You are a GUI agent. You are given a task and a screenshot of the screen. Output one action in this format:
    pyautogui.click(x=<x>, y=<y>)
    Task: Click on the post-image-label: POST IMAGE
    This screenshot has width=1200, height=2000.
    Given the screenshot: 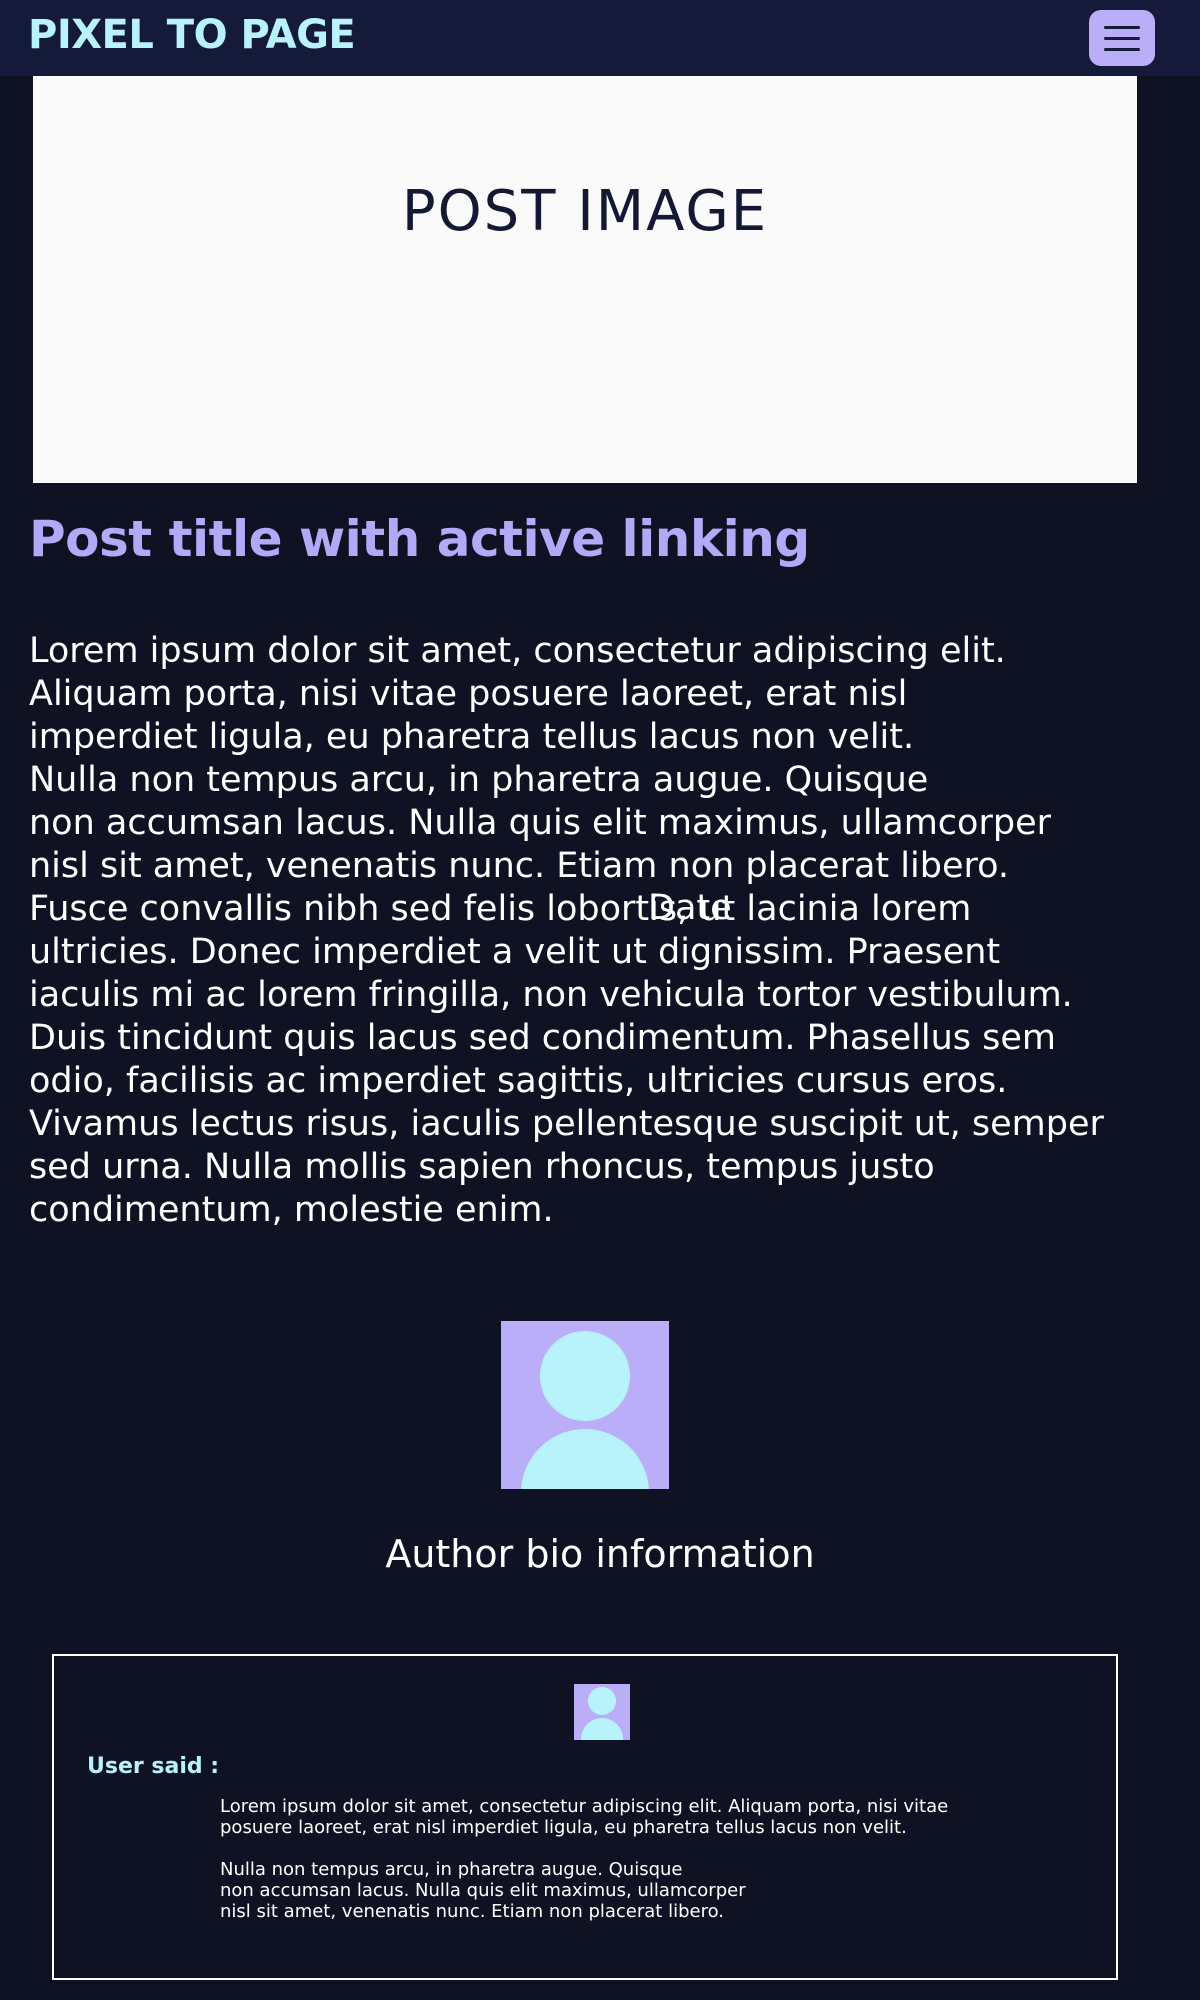 What is the action you would take?
    pyautogui.click(x=585, y=211)
    